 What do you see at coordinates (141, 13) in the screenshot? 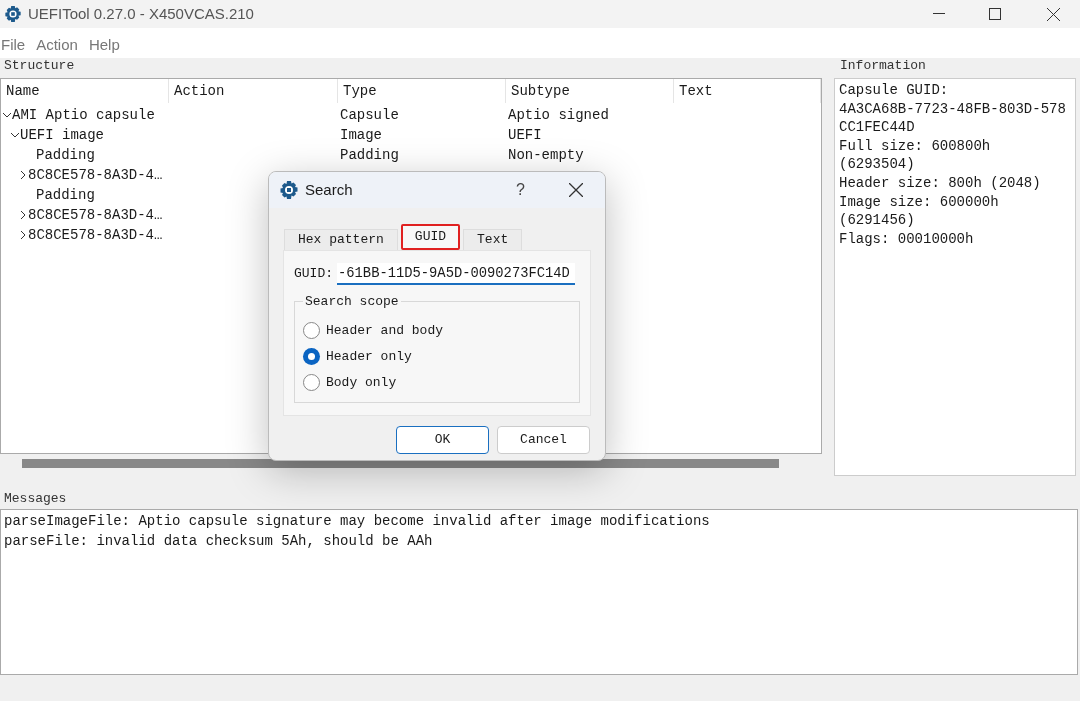
I see `window-title: UEFITool 0.27.0 - X450VCAS.210` at bounding box center [141, 13].